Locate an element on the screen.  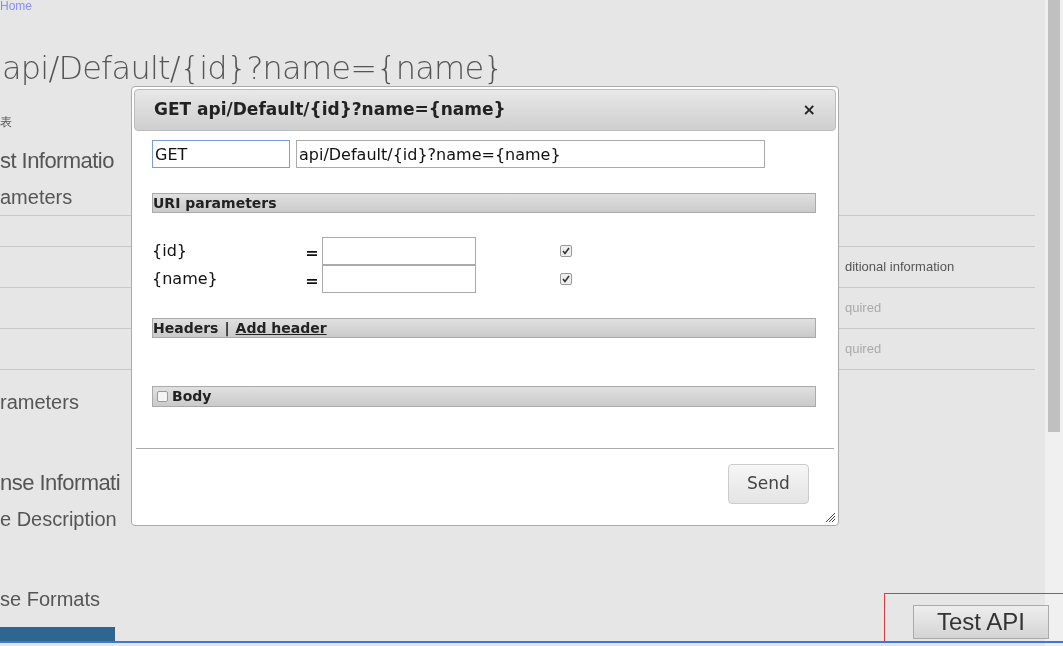
parameter-name: {id} is located at coordinates (170, 251).